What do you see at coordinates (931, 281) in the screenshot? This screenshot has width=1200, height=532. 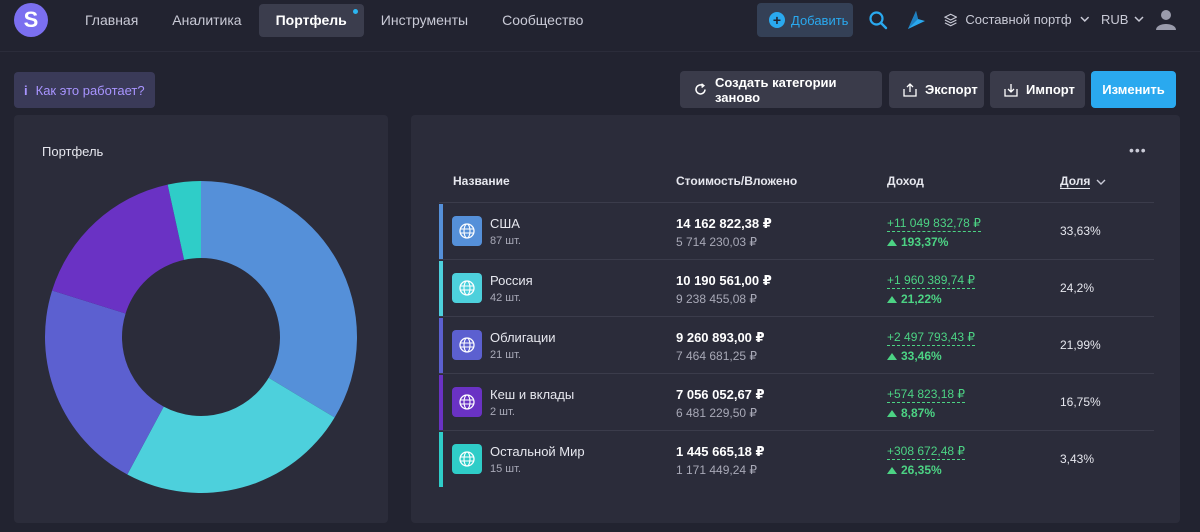 I see `category-income: +1 960 389,74 ₽` at bounding box center [931, 281].